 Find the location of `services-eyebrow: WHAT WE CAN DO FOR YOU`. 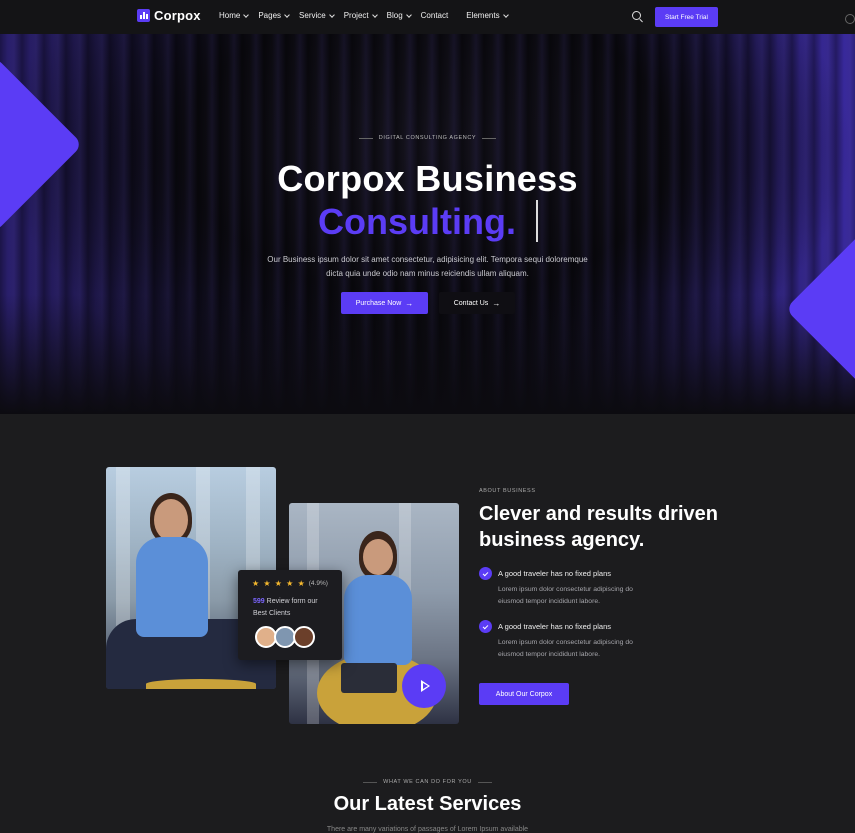

services-eyebrow: WHAT WE CAN DO FOR YOU is located at coordinates (427, 782).